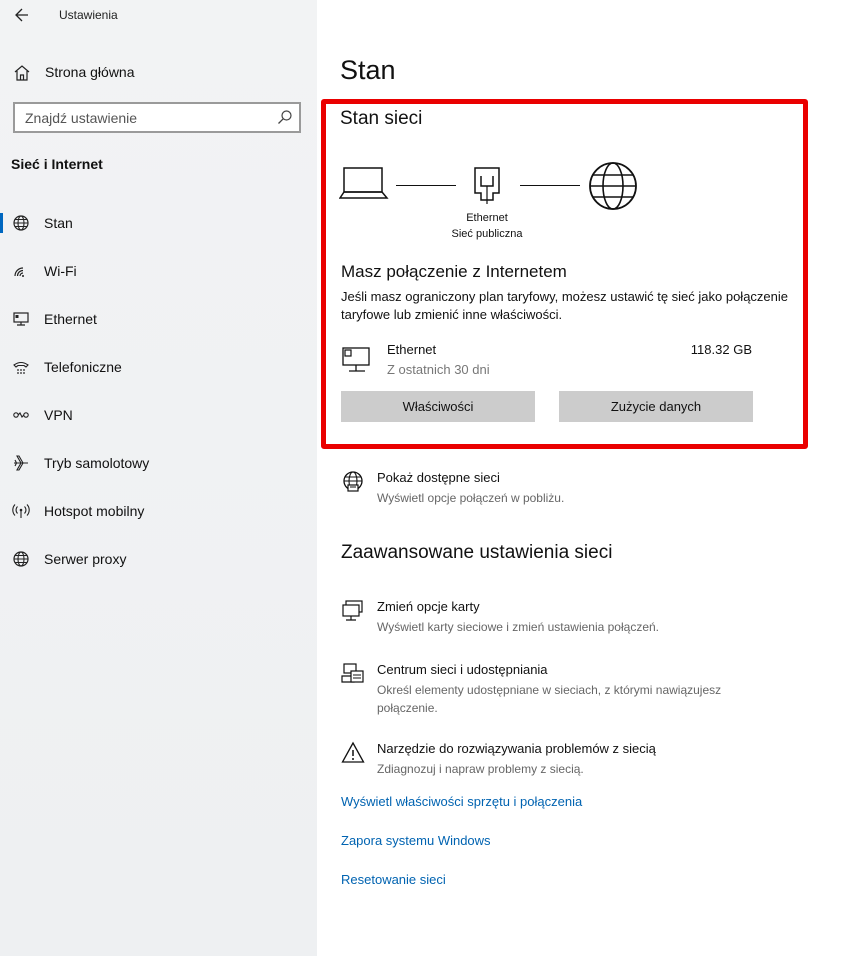 This screenshot has width=863, height=956. Describe the element at coordinates (613, 186) in the screenshot. I see `internet-globe-icon` at that location.